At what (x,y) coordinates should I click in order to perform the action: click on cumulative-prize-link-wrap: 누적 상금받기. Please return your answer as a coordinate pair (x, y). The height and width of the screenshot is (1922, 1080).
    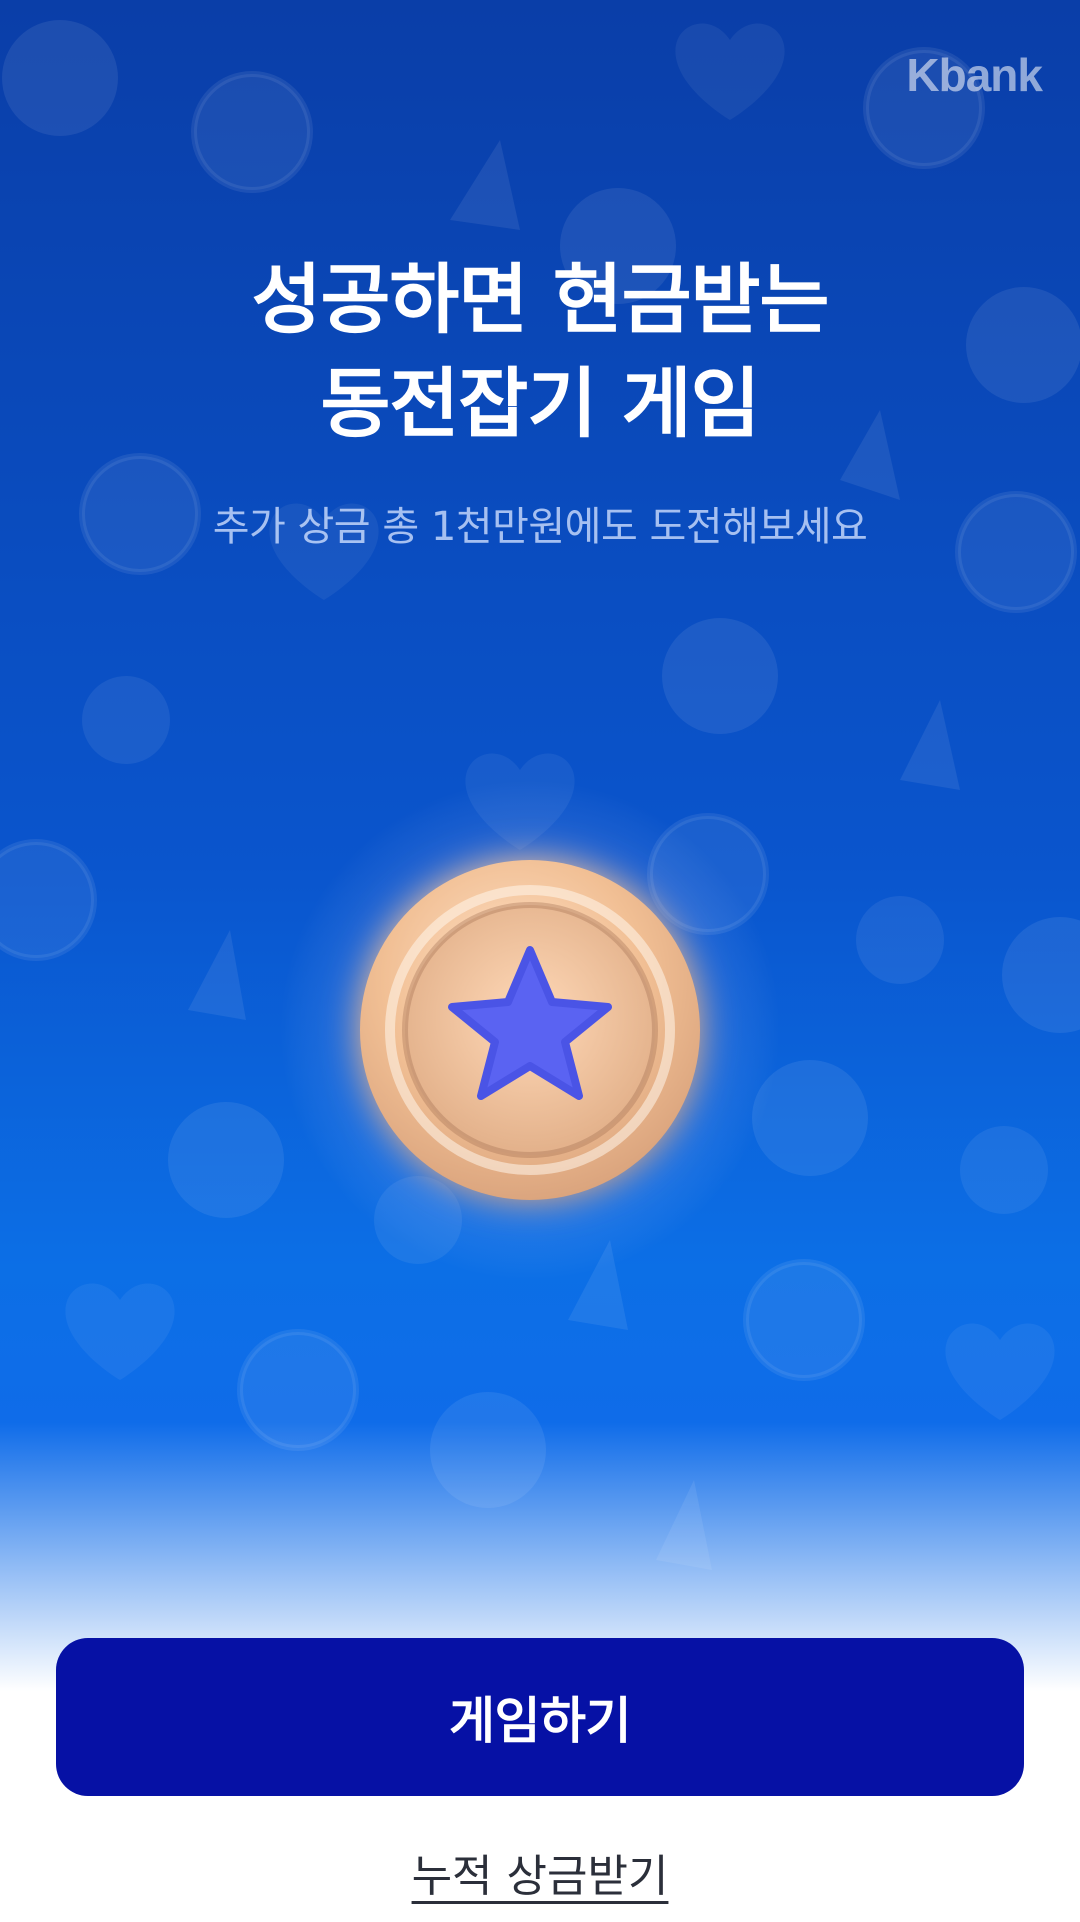
    Looking at the image, I should click on (540, 1872).